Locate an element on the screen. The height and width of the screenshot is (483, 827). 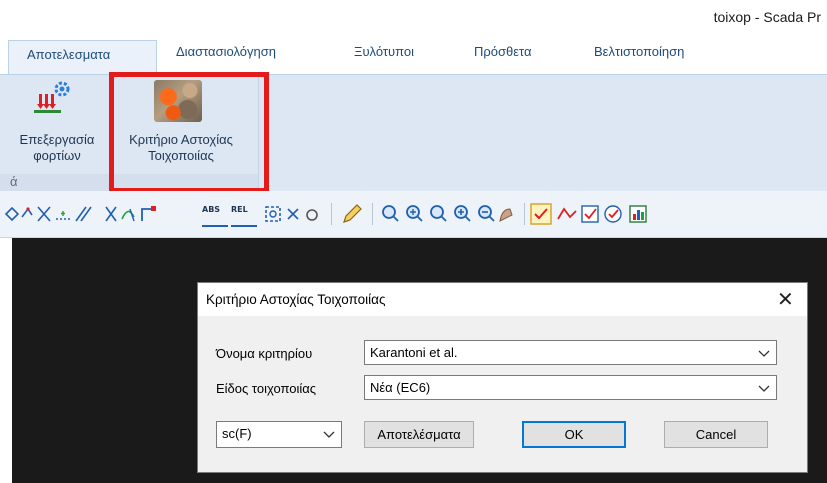
tab-optimization: Βελτιστοποίηση is located at coordinates (639, 51).